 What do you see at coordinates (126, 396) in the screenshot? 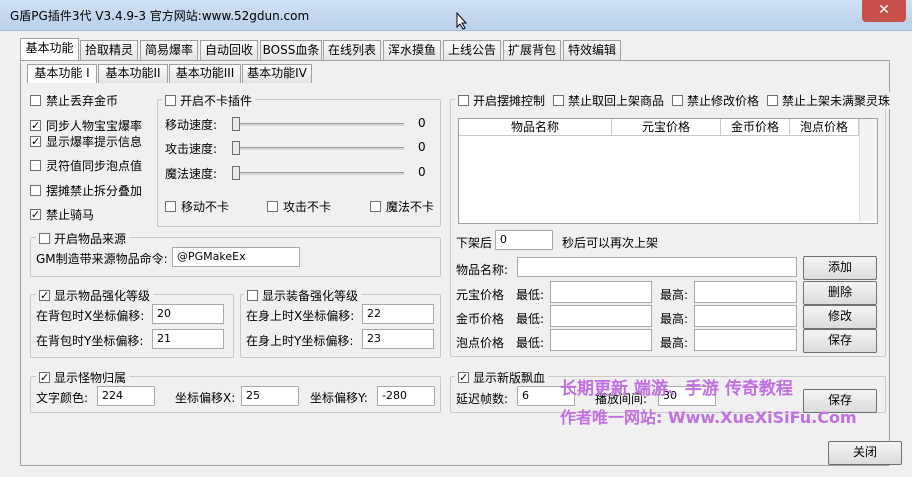
I see `text-color-input: 224` at bounding box center [126, 396].